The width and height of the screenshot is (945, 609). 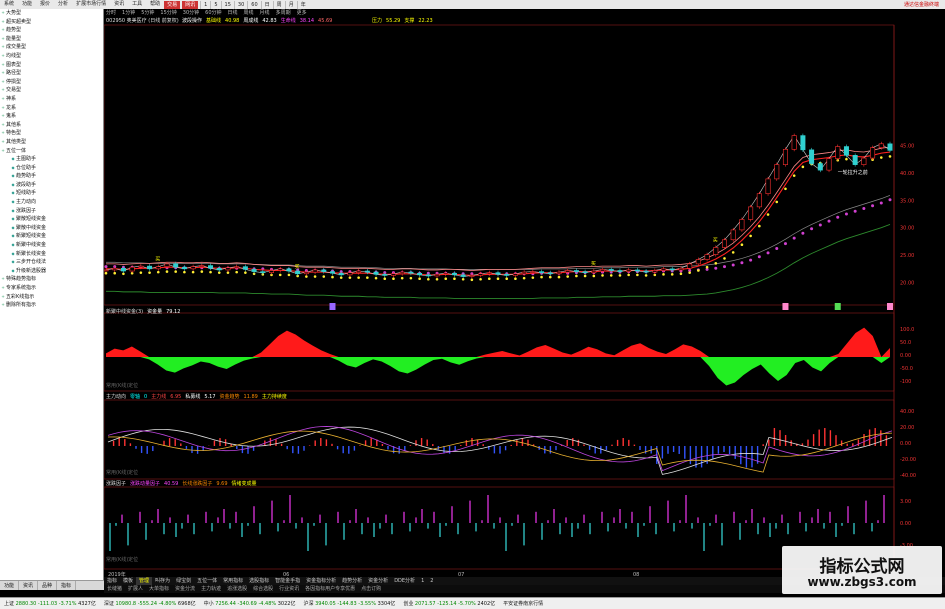 What do you see at coordinates (147, 13) in the screenshot?
I see `chart-period-tab: 5分钟` at bounding box center [147, 13].